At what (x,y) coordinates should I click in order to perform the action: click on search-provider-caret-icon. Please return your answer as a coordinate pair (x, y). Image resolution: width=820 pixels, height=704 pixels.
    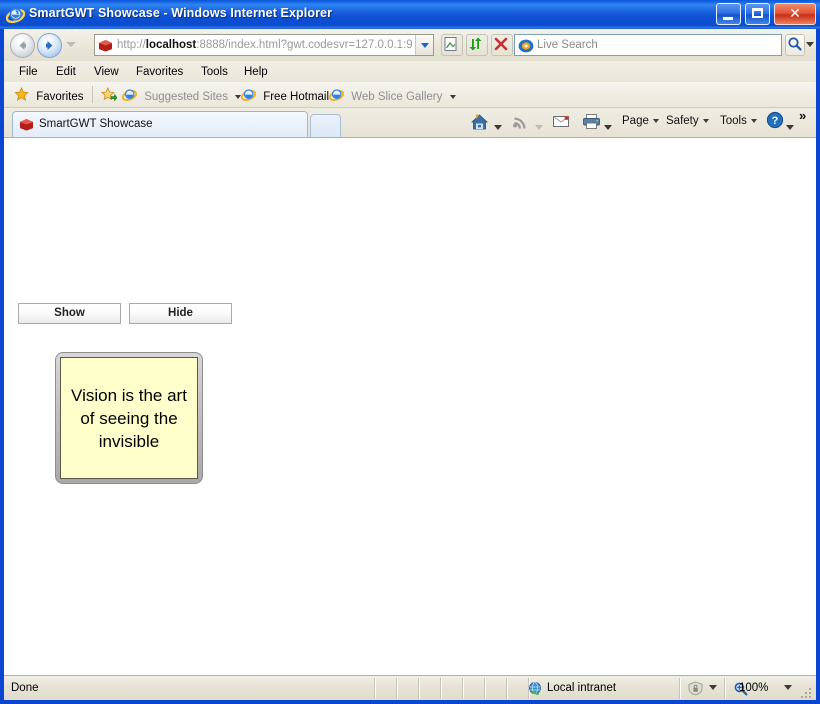
    Looking at the image, I should click on (810, 44).